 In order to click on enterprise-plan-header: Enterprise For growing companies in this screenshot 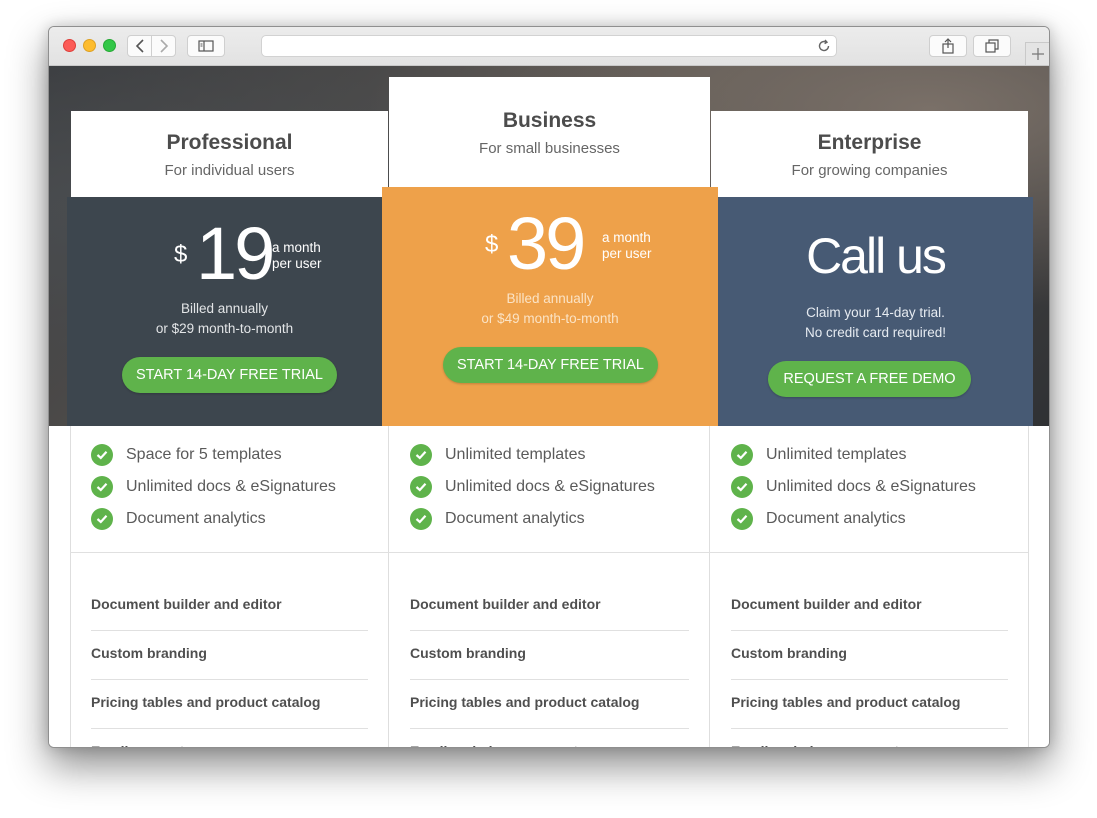, I will do `click(869, 154)`.